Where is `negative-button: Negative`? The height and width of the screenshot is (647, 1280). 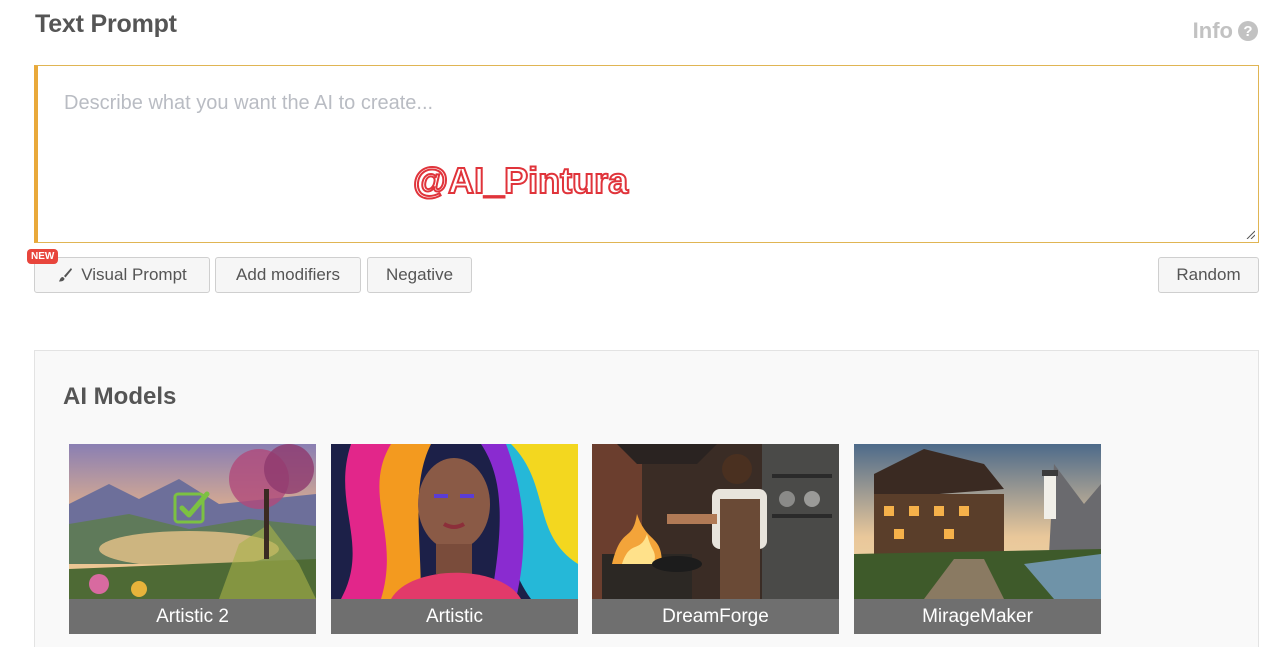 negative-button: Negative is located at coordinates (419, 275).